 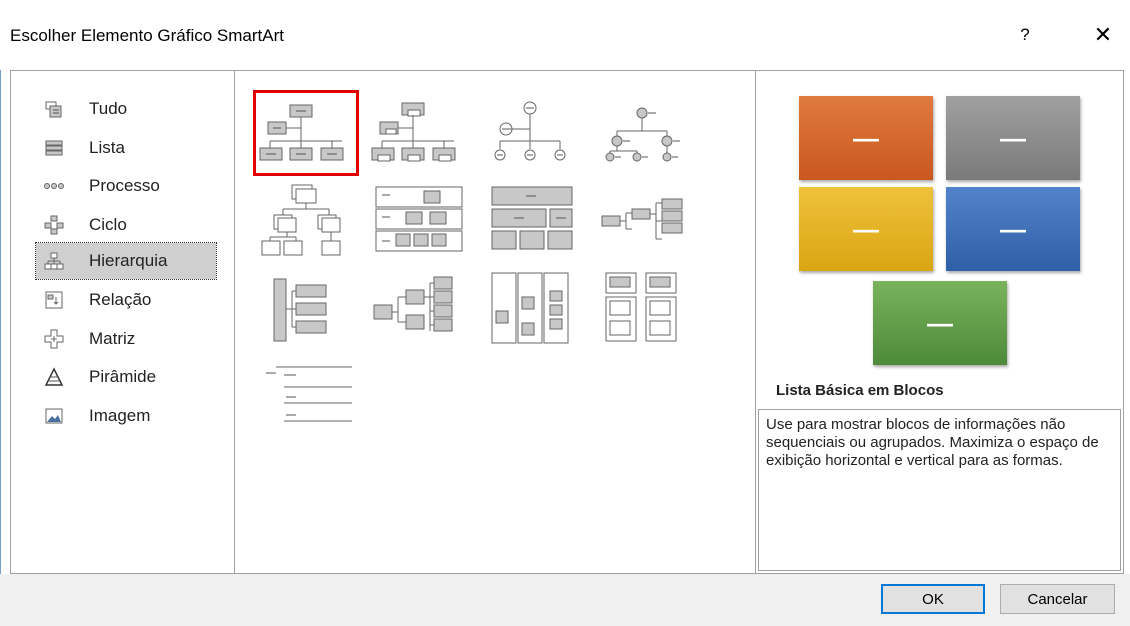 I want to click on dialog-footer: OK Cancelar, so click(x=565, y=600).